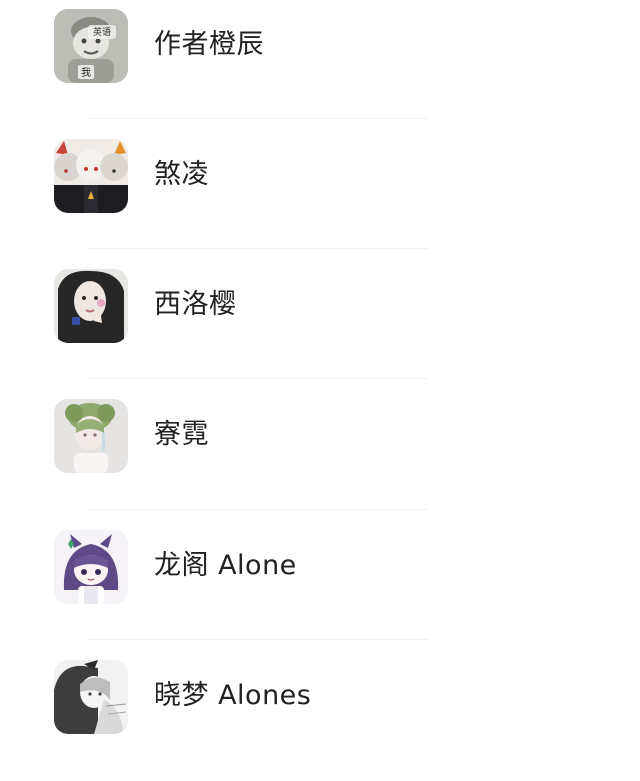  What do you see at coordinates (91, 306) in the screenshot?
I see `avatar-girl-photo` at bounding box center [91, 306].